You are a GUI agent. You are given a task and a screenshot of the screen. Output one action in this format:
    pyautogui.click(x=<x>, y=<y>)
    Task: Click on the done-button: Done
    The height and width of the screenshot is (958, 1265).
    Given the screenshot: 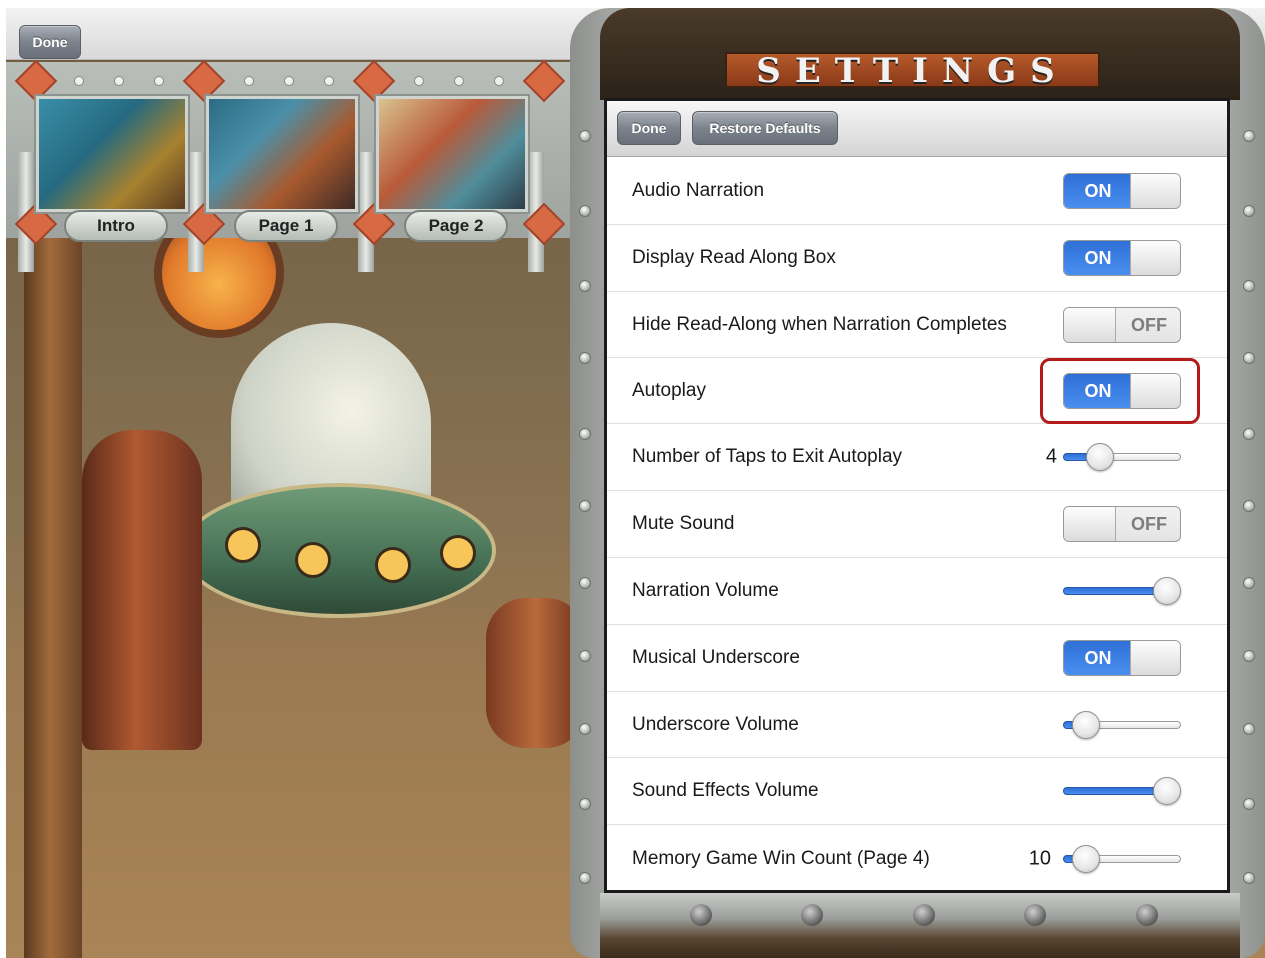 What is the action you would take?
    pyautogui.click(x=50, y=42)
    